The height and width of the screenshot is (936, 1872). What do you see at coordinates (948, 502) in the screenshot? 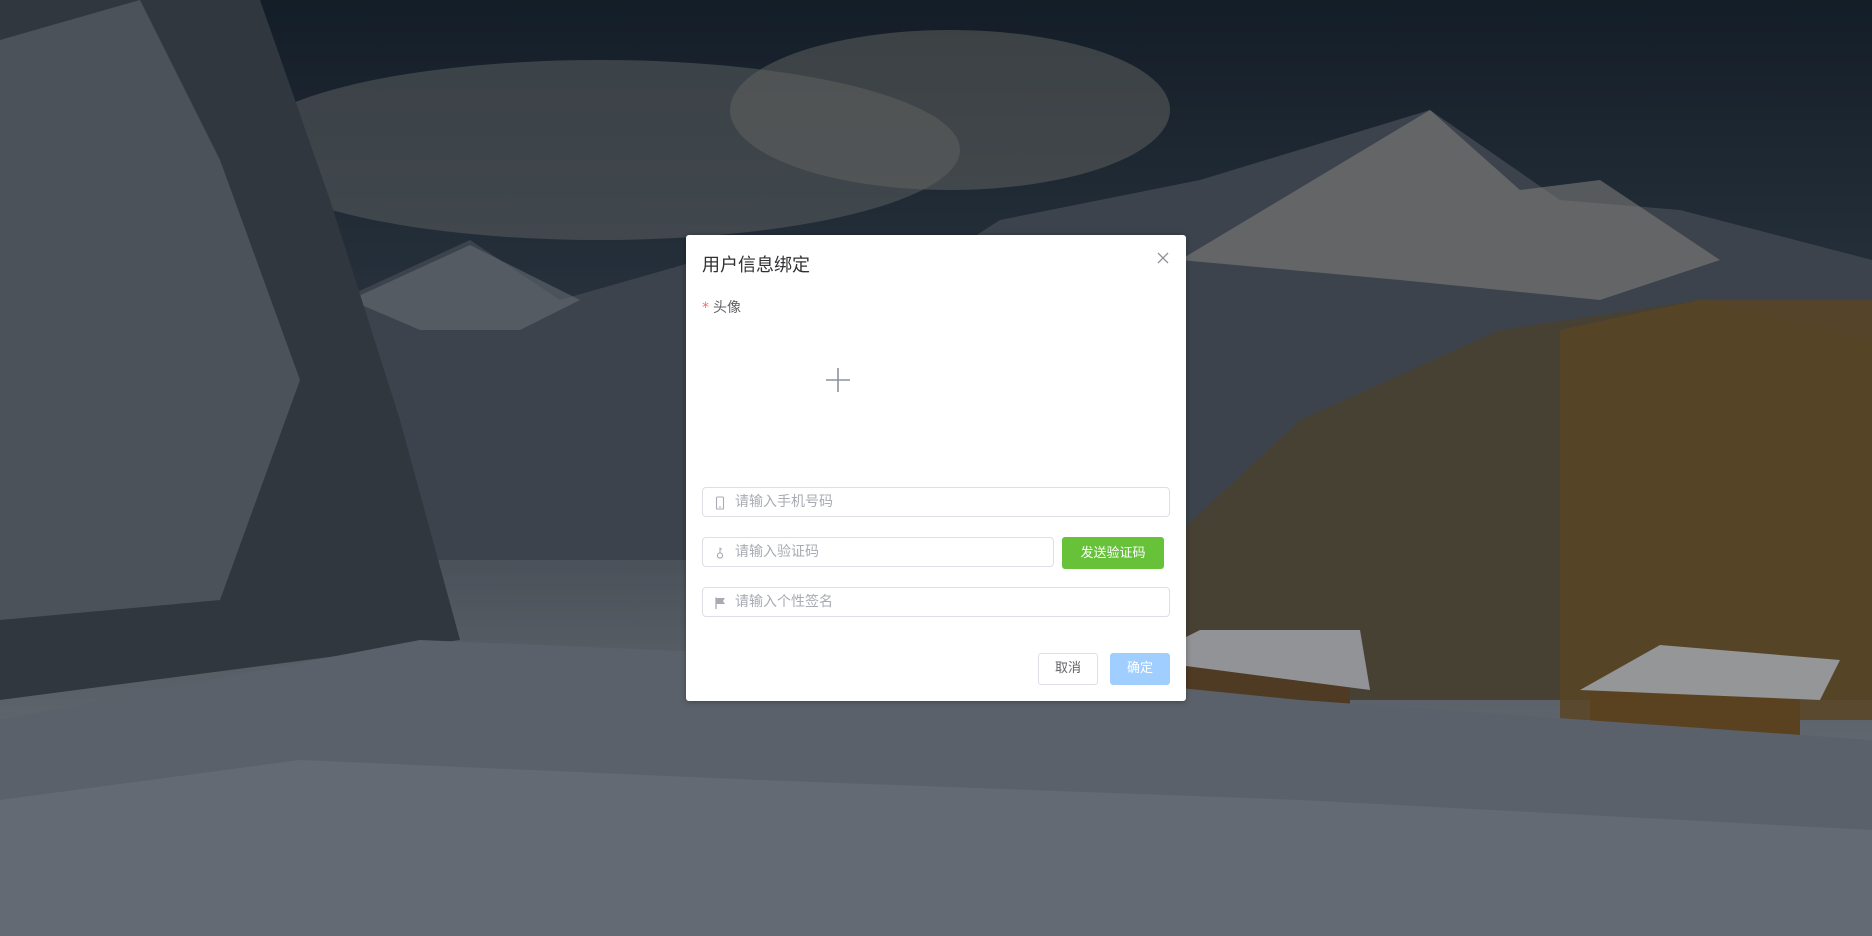
I see `phone-input` at bounding box center [948, 502].